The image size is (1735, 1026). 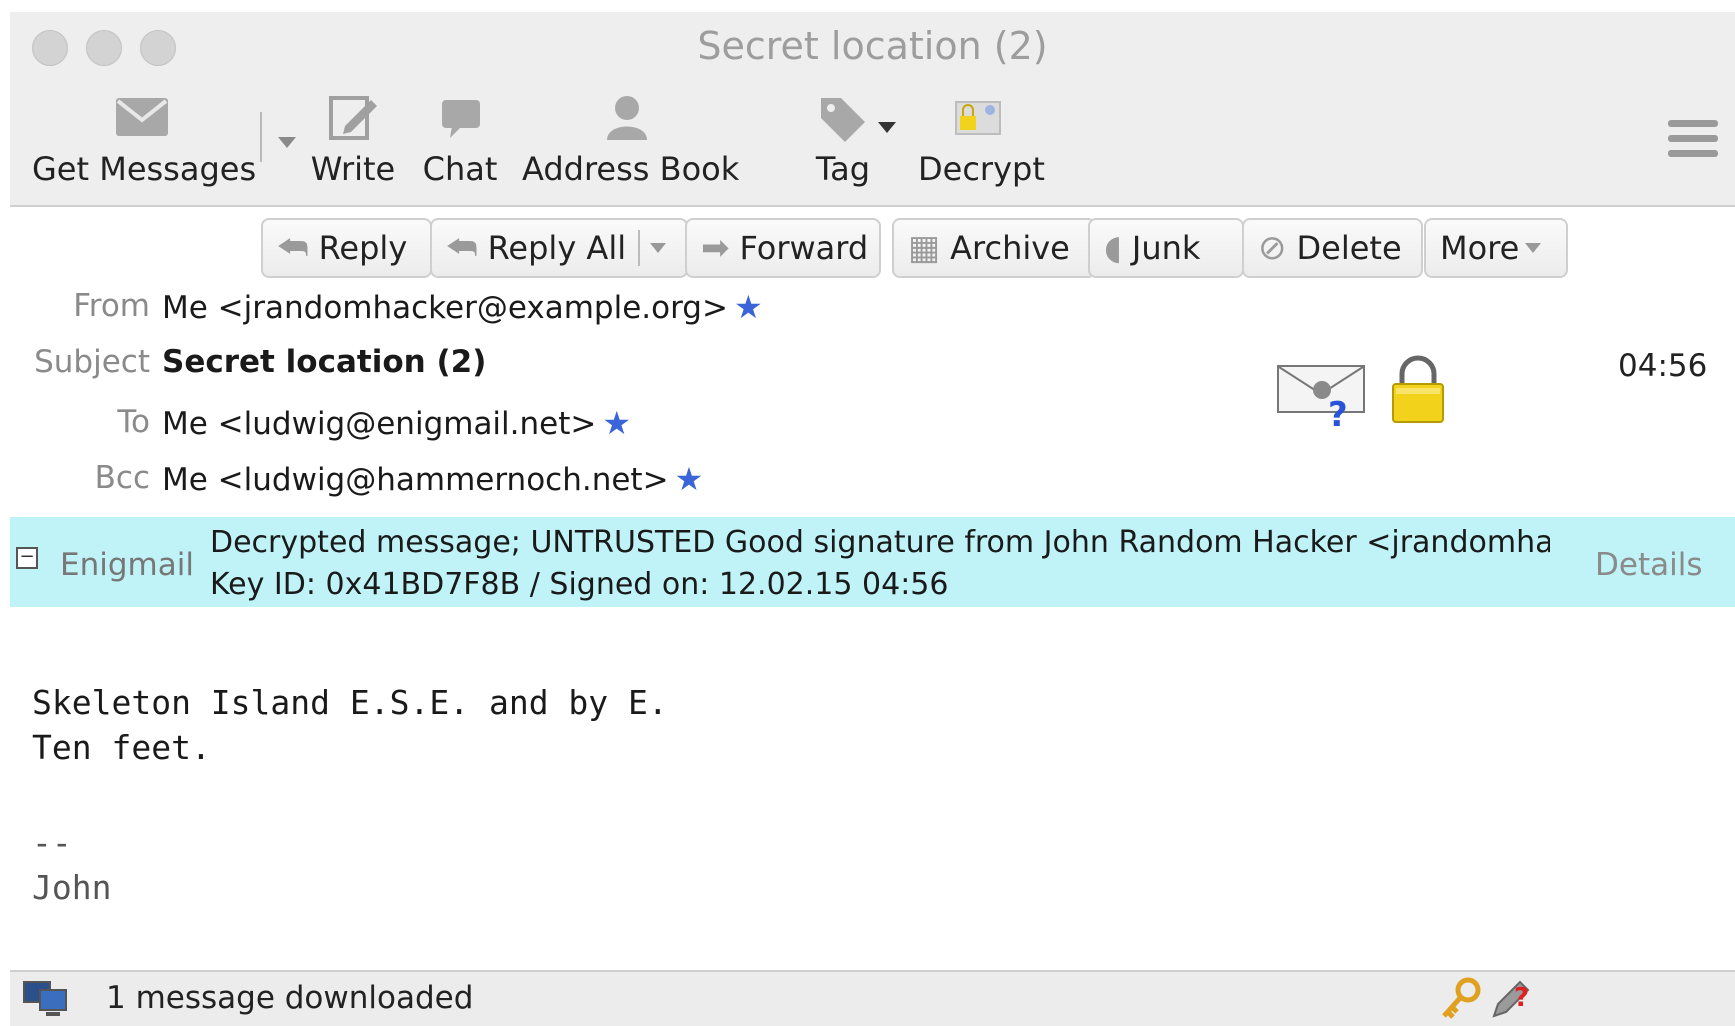 I want to click on get-messages-dropdown-icon, so click(x=287, y=142).